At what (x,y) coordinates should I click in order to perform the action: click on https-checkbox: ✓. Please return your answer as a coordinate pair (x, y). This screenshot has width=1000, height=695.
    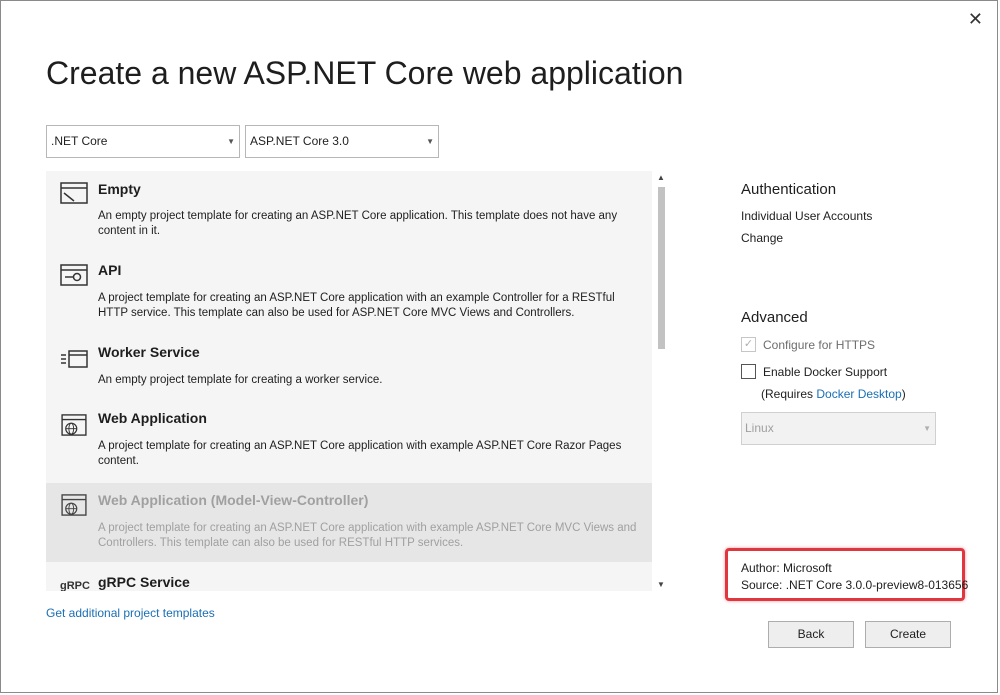
    Looking at the image, I should click on (748, 344).